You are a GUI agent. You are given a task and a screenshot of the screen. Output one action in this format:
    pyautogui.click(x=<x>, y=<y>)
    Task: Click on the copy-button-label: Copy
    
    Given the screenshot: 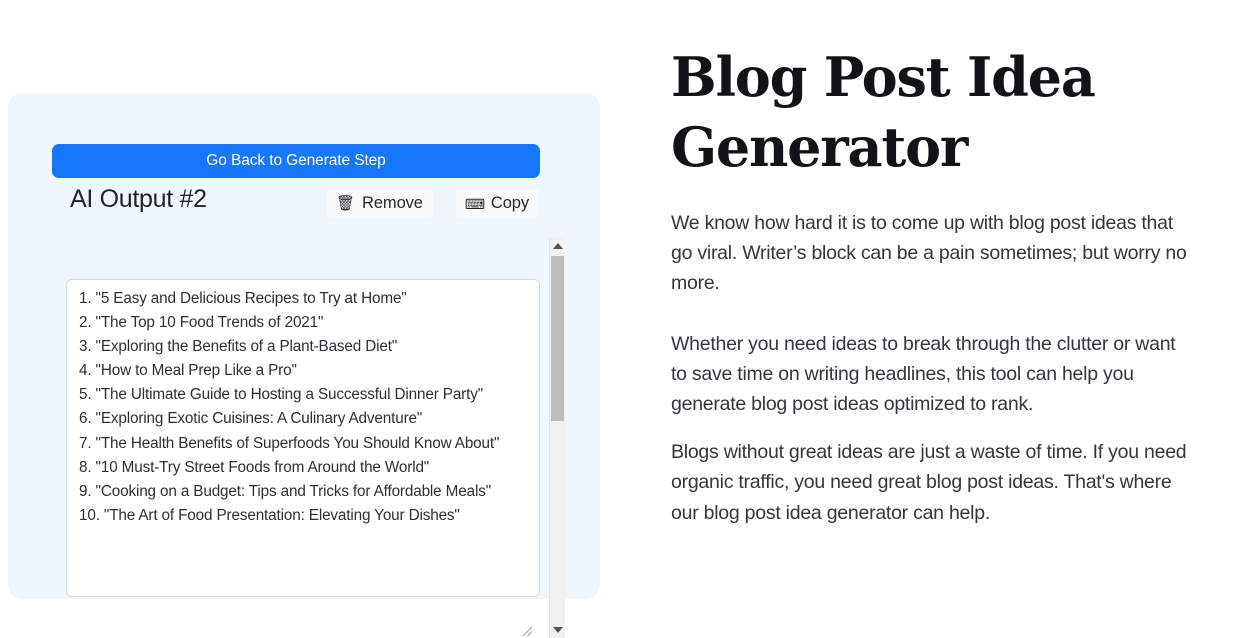 What is the action you would take?
    pyautogui.click(x=509, y=203)
    